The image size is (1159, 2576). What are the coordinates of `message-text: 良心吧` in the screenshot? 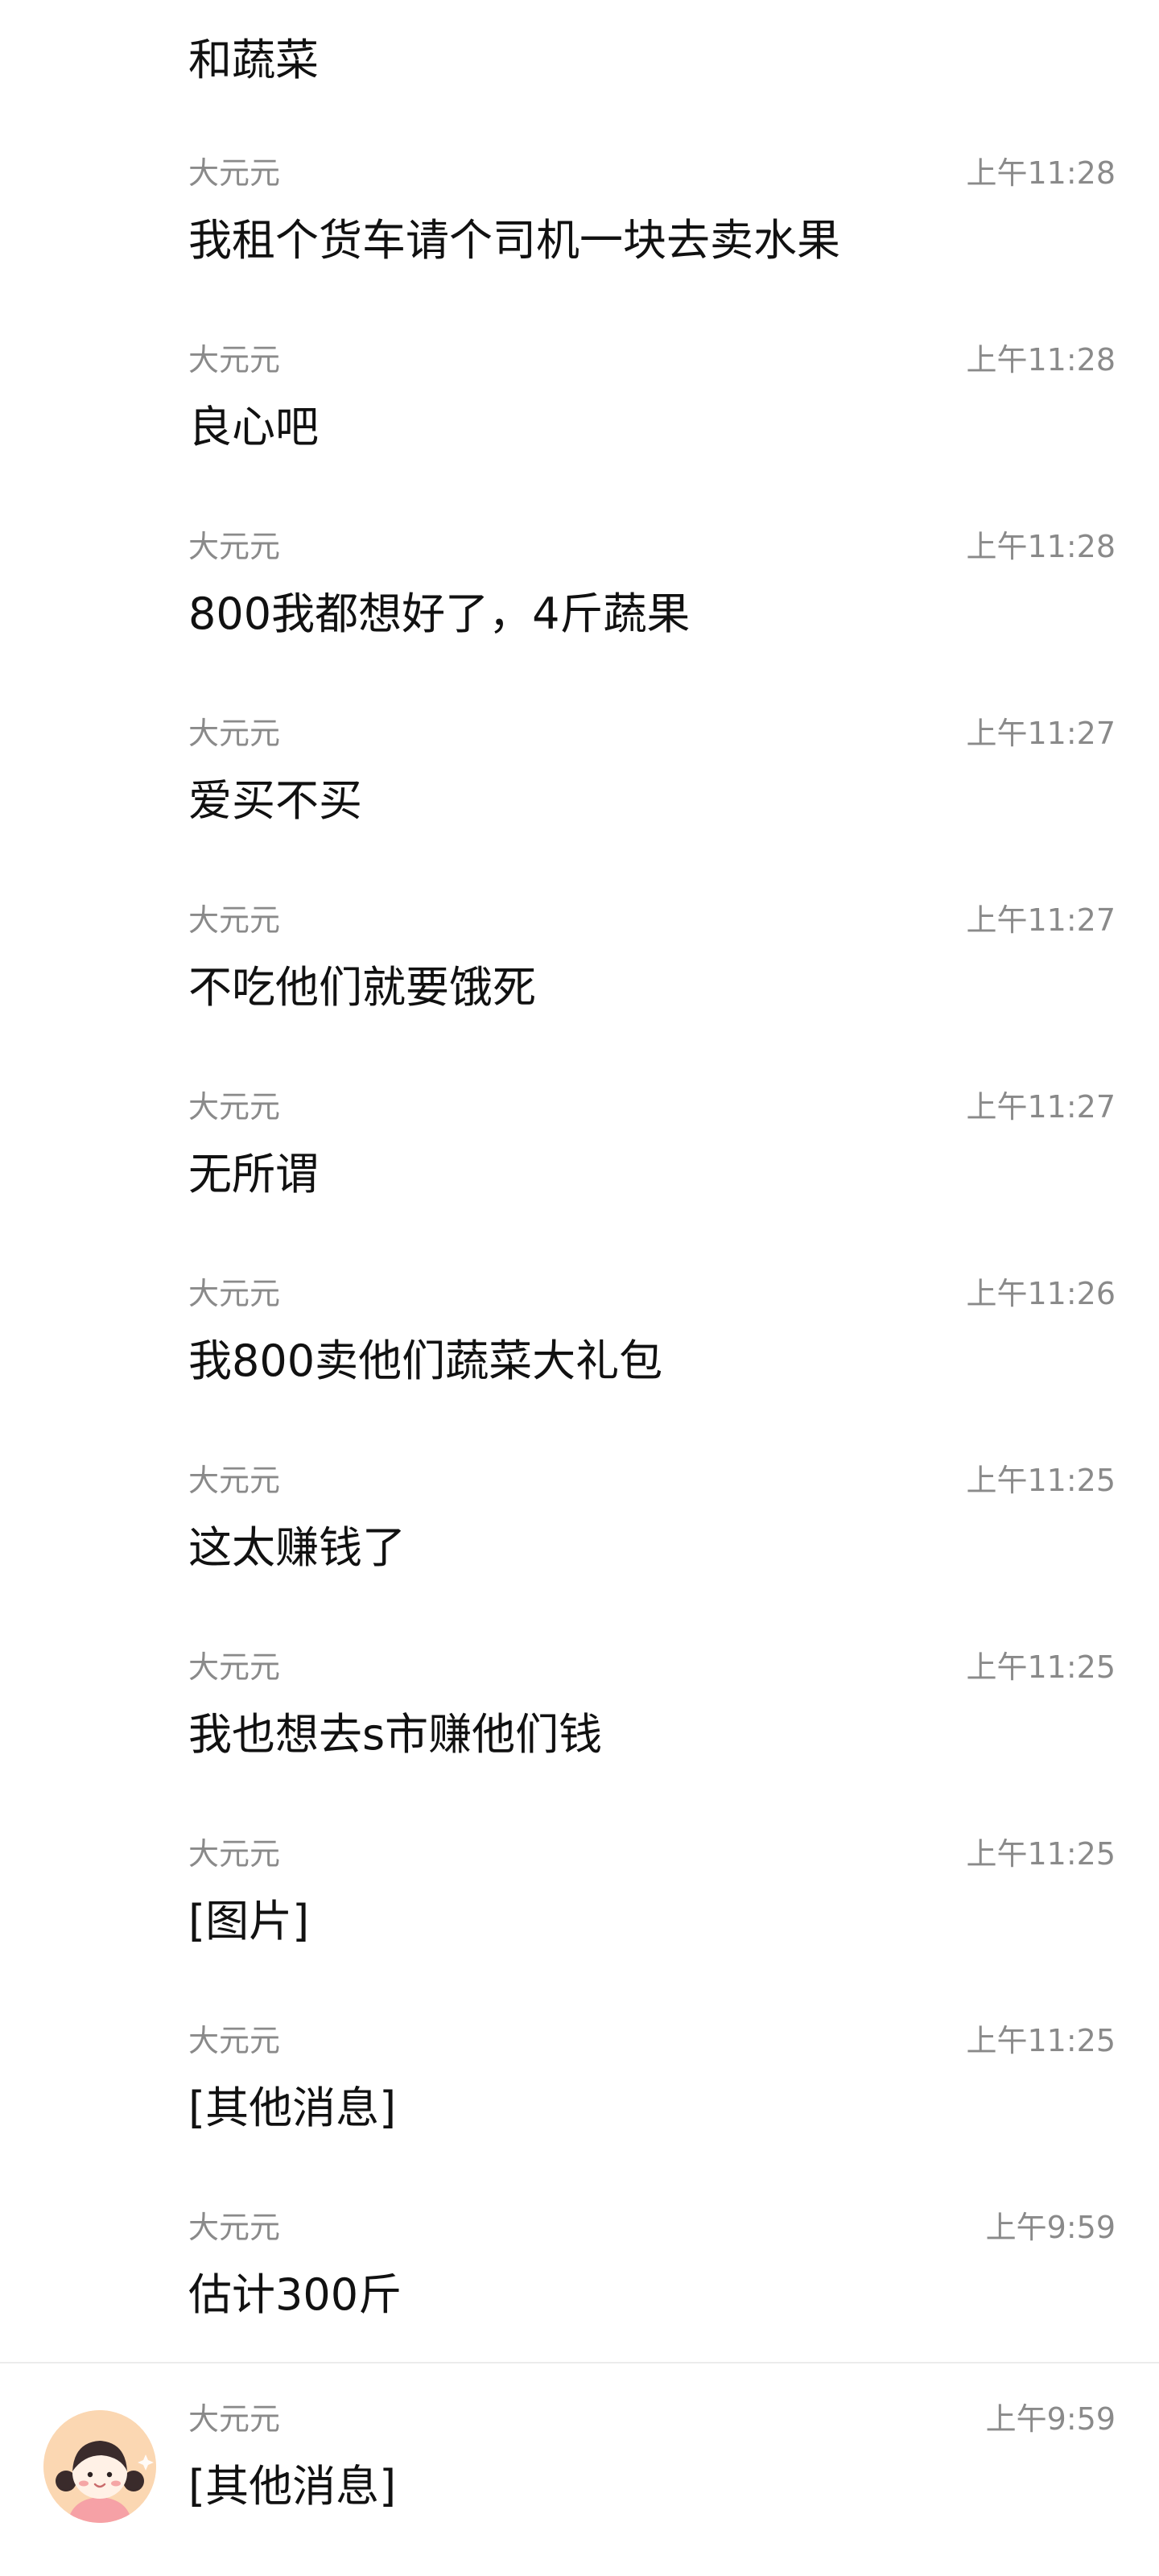 It's located at (253, 427).